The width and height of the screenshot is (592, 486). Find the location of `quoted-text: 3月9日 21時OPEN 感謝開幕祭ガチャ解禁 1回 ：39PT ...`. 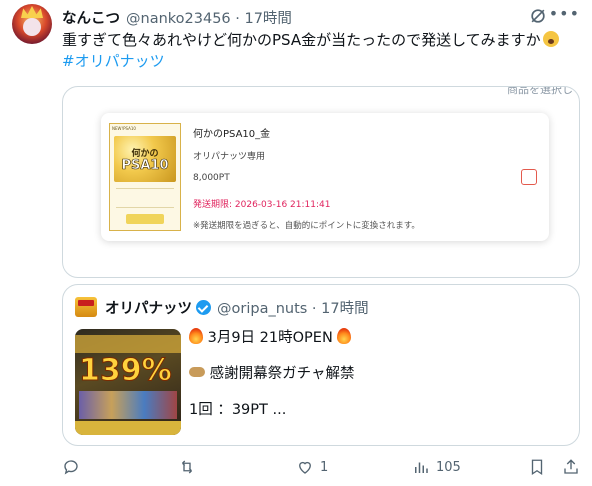

quoted-text: 3月9日 21時OPEN 感謝開幕祭ガチャ解禁 1回 ：39PT ... is located at coordinates (271, 381).